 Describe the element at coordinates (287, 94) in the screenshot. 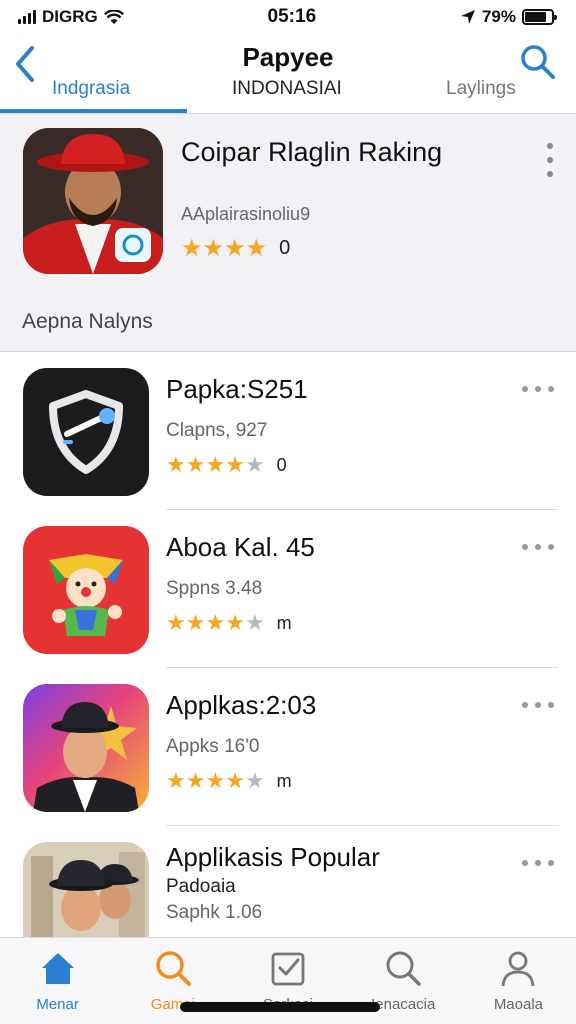

I see `tab-indonasiai: INDONASIAI` at that location.